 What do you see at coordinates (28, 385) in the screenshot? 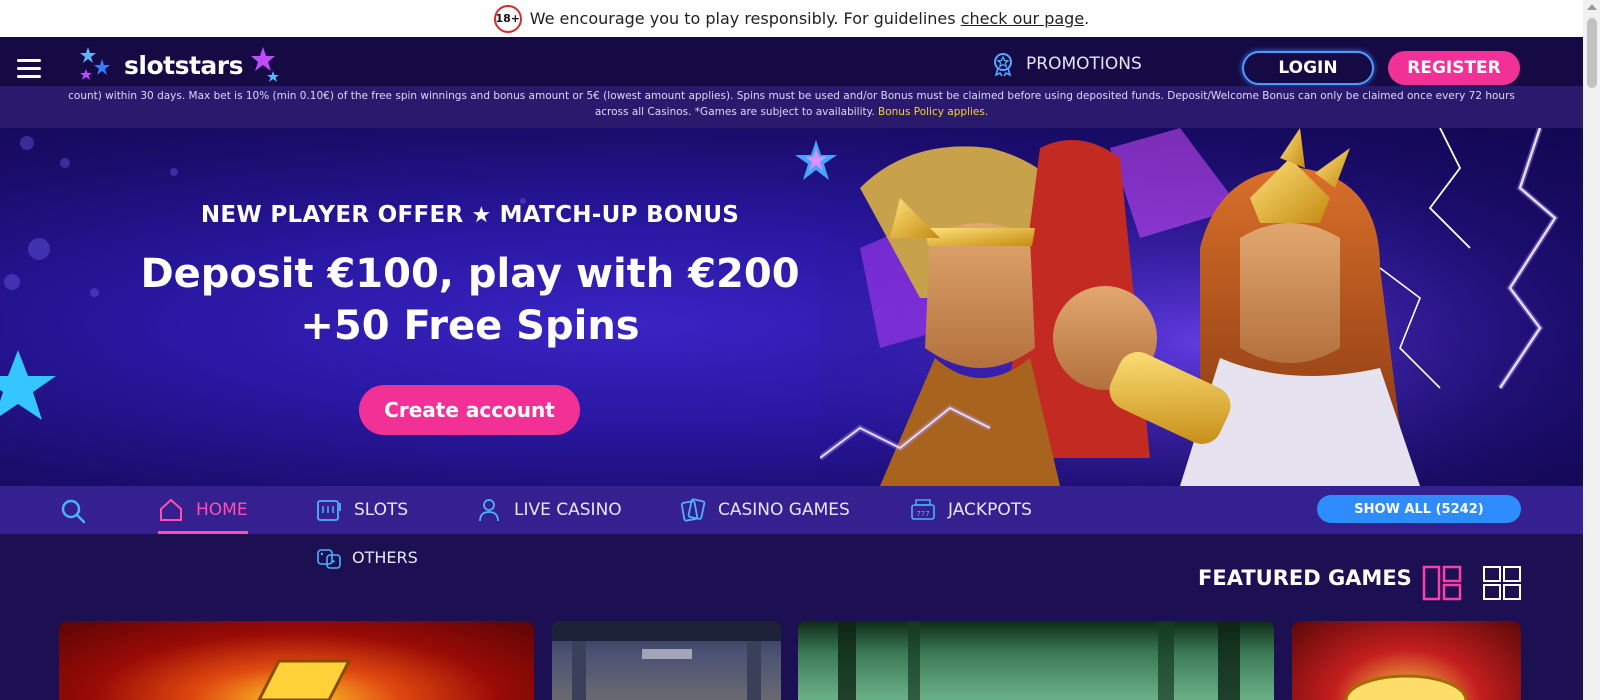
I see `decor-star-icon` at bounding box center [28, 385].